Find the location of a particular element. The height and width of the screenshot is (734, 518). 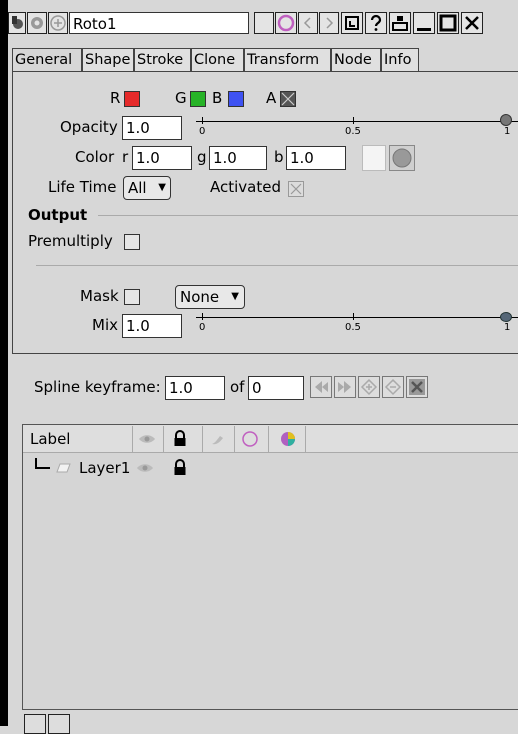

color-picker-button is located at coordinates (286, 23).